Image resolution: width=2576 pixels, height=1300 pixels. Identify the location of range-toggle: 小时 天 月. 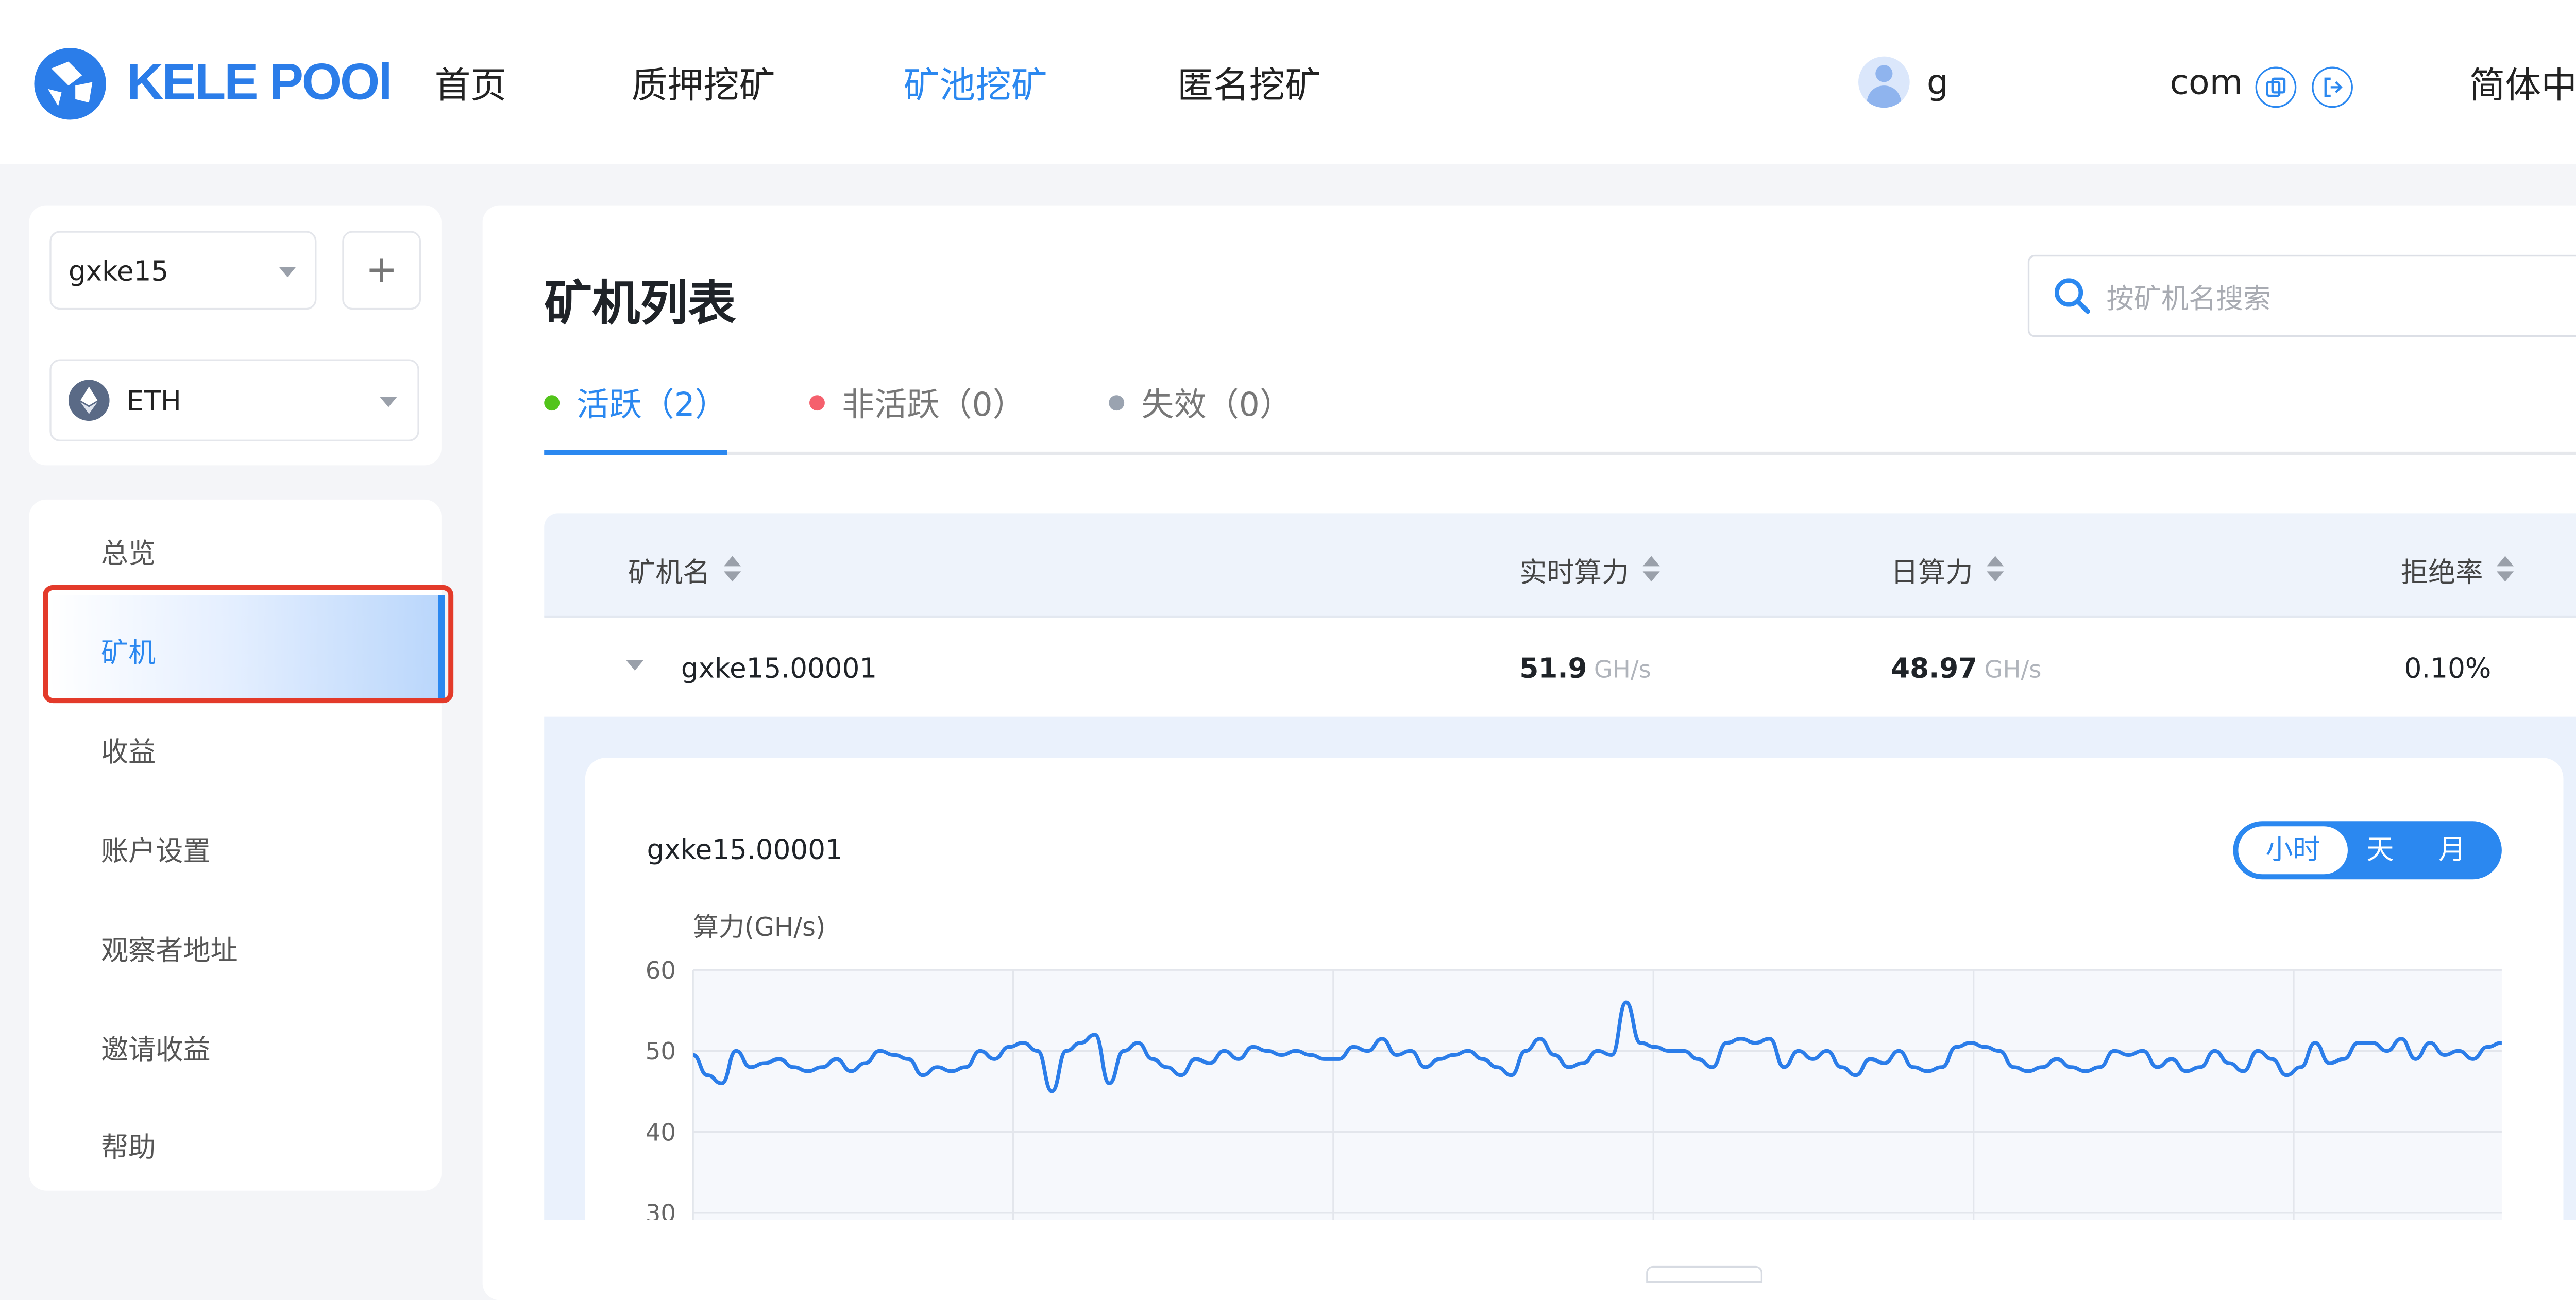
(2367, 850).